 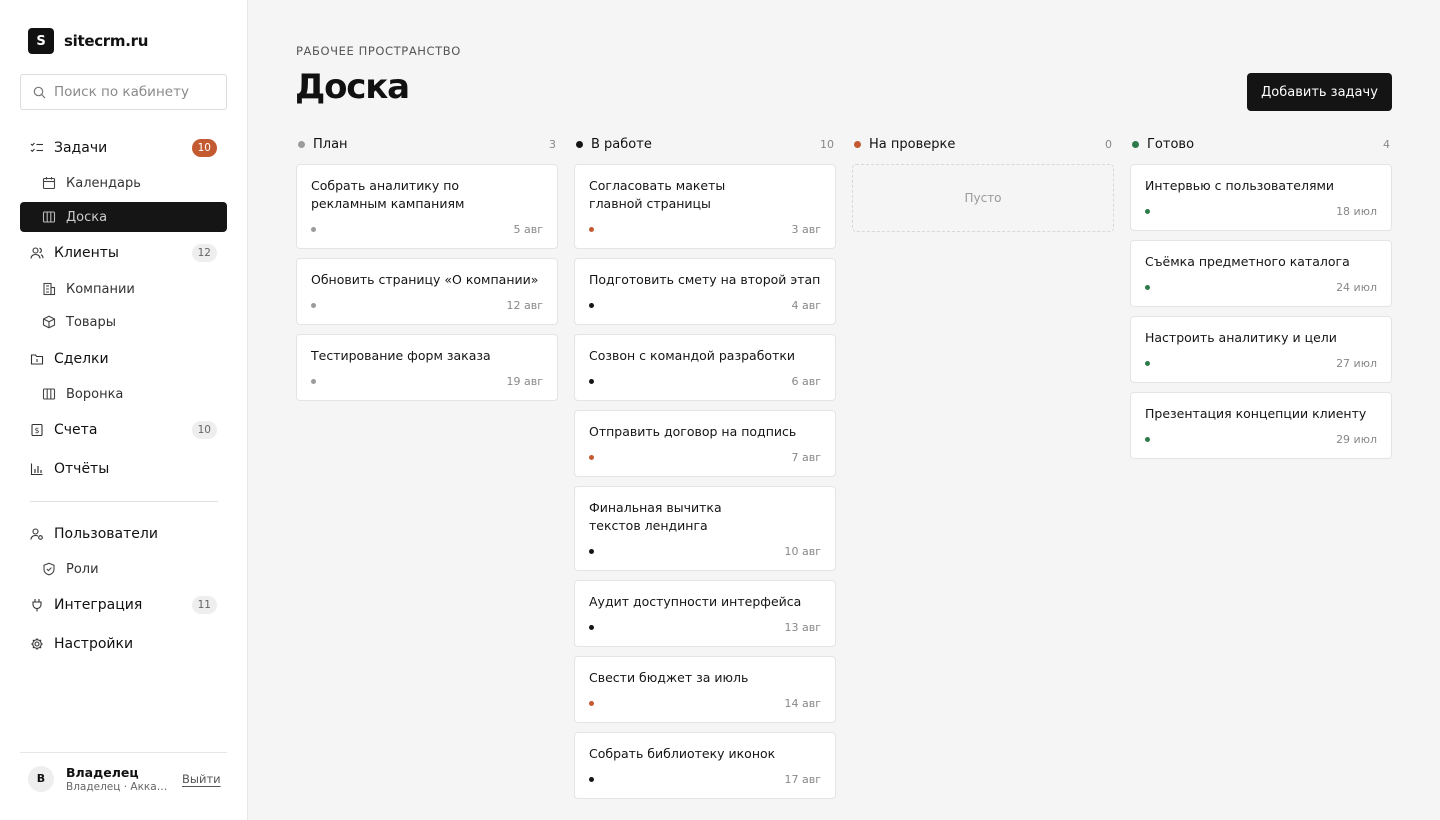 I want to click on task-footer: 29 июл, so click(x=1261, y=439).